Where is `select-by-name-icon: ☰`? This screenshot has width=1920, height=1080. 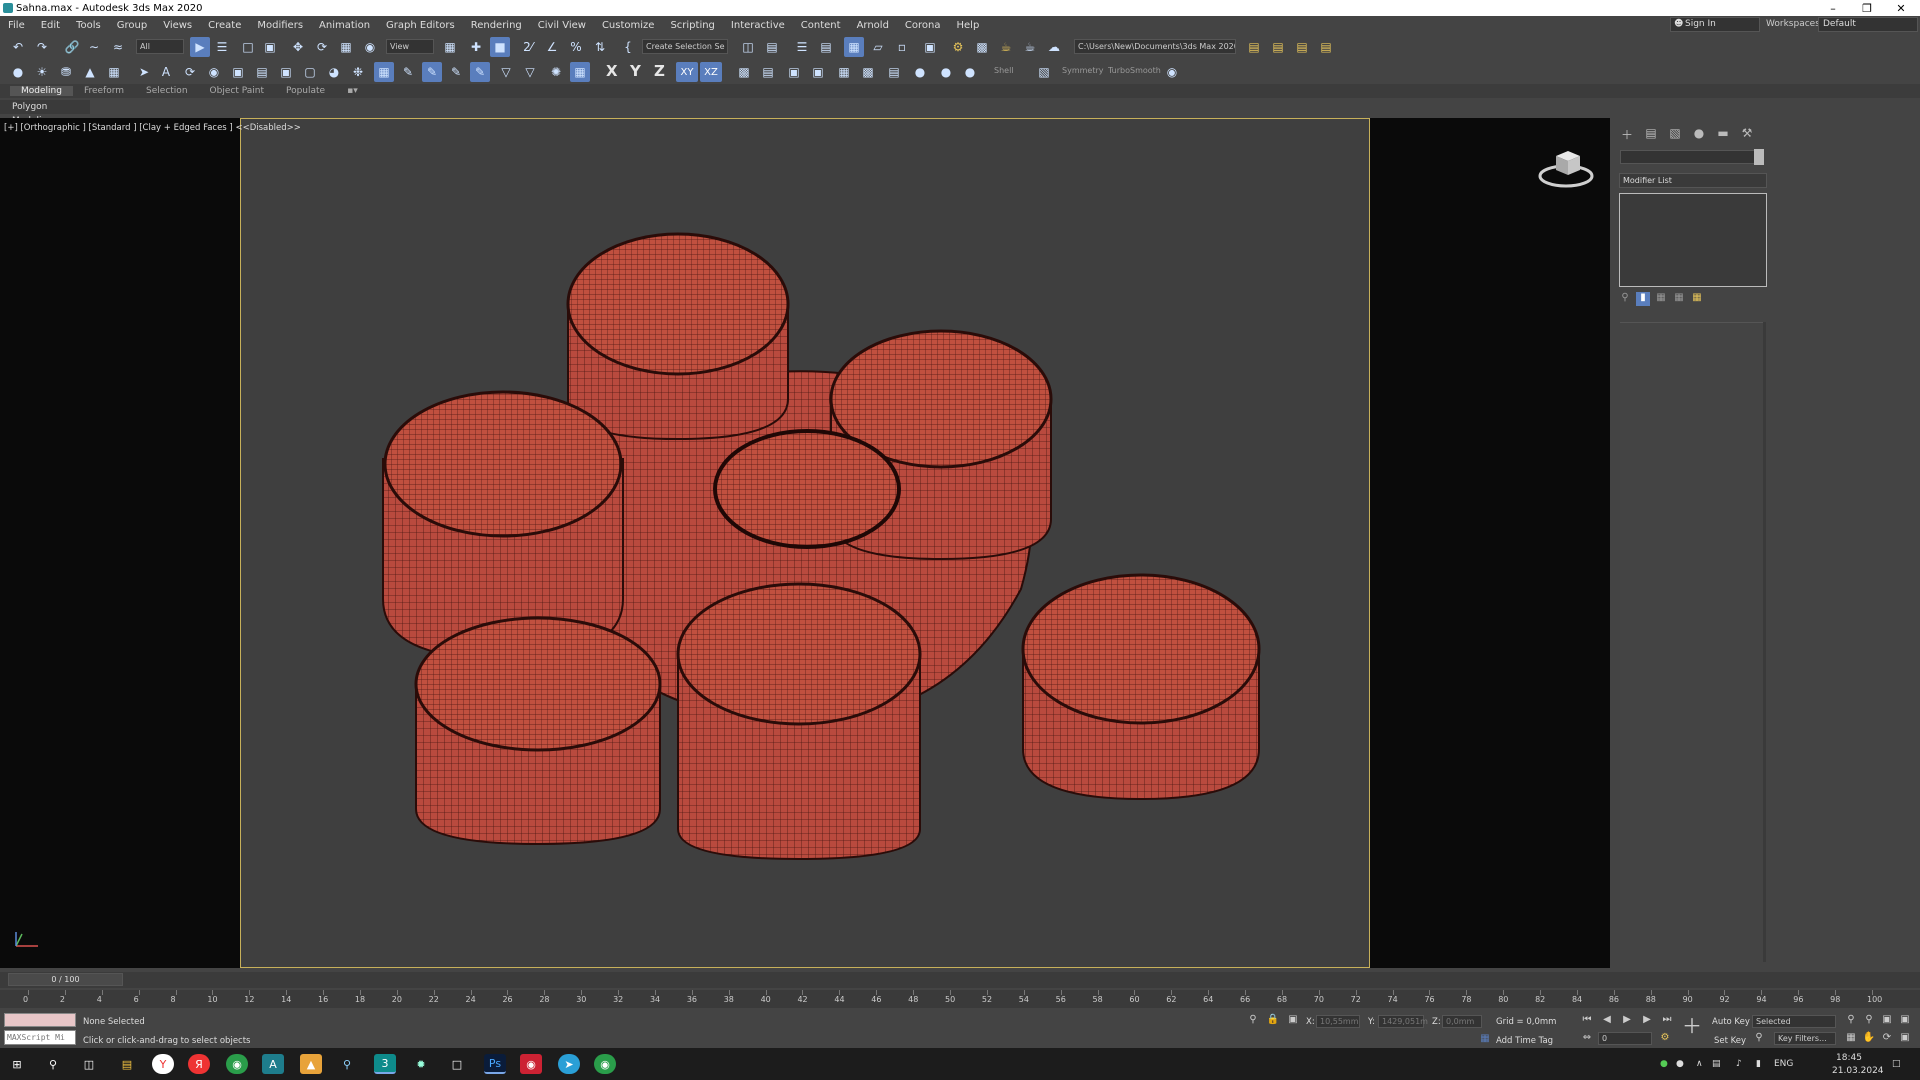
select-by-name-icon: ☰ is located at coordinates (222, 47).